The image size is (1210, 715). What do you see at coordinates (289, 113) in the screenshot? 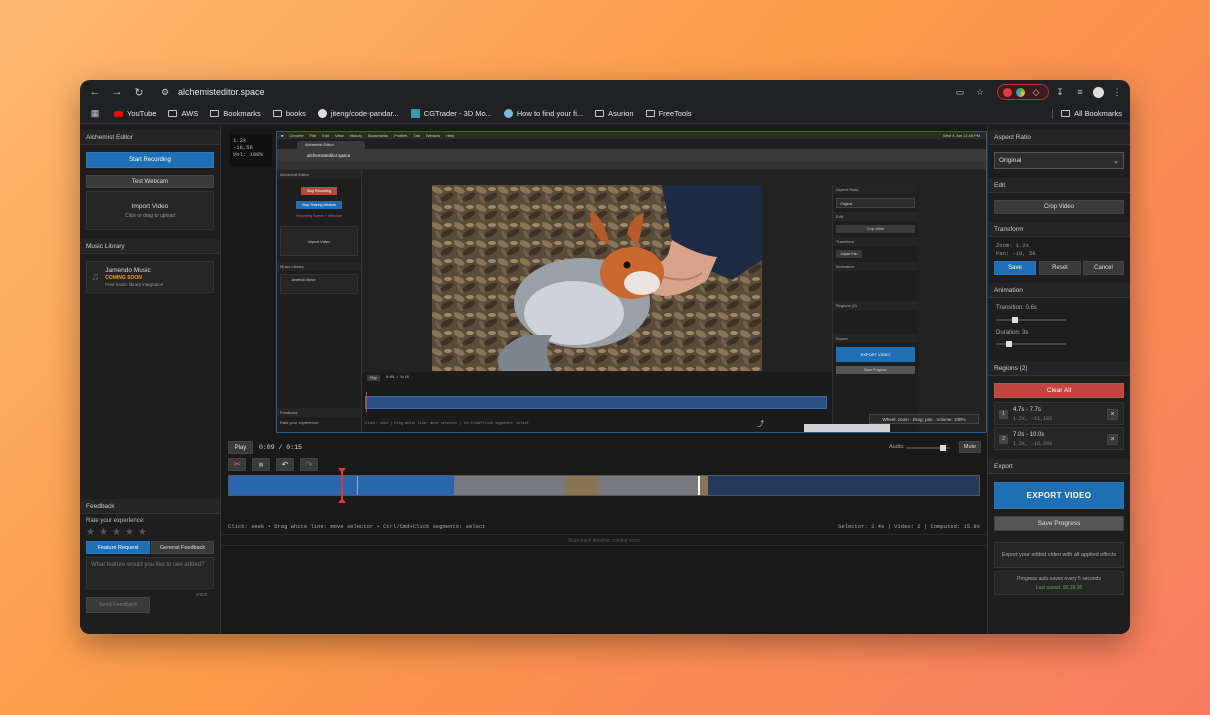
I see `bookmark-books: books` at bounding box center [289, 113].